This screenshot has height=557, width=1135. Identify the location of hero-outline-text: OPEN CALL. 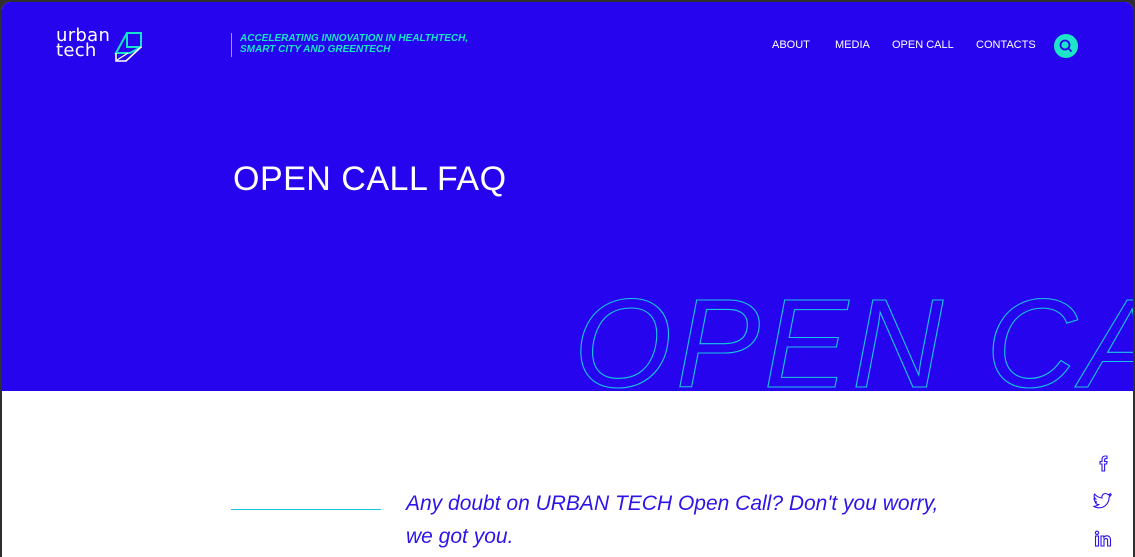
(853, 331).